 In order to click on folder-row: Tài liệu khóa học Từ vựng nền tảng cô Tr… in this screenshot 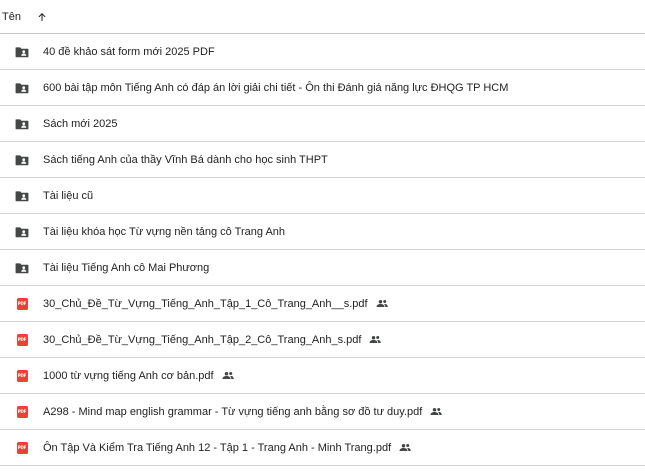, I will do `click(322, 232)`.